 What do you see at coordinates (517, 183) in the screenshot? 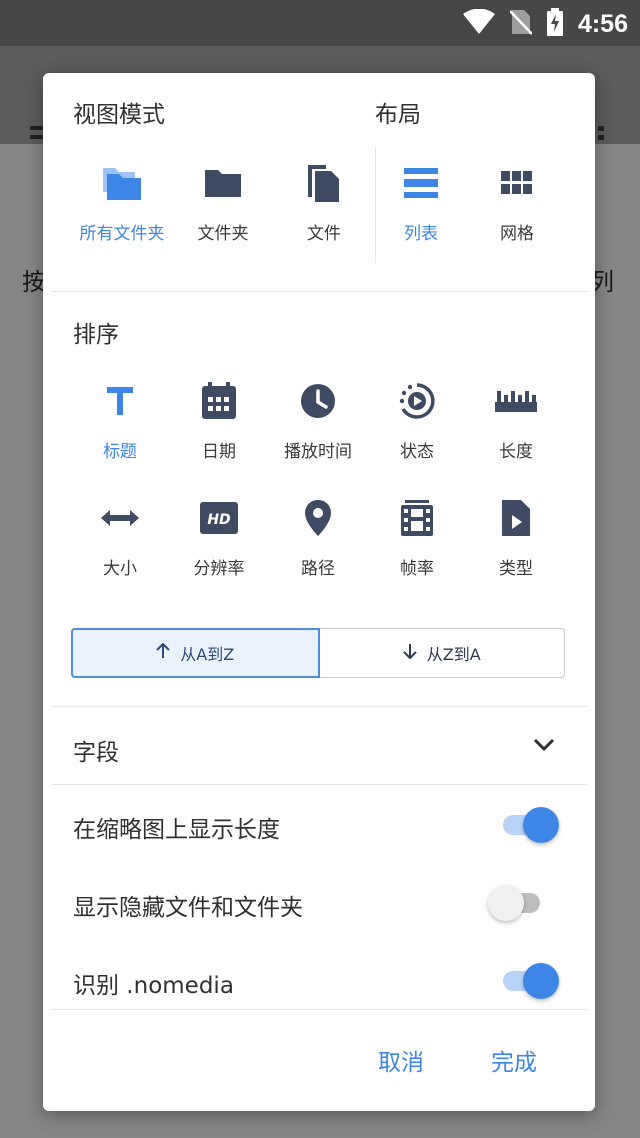
I see `grid-icon` at bounding box center [517, 183].